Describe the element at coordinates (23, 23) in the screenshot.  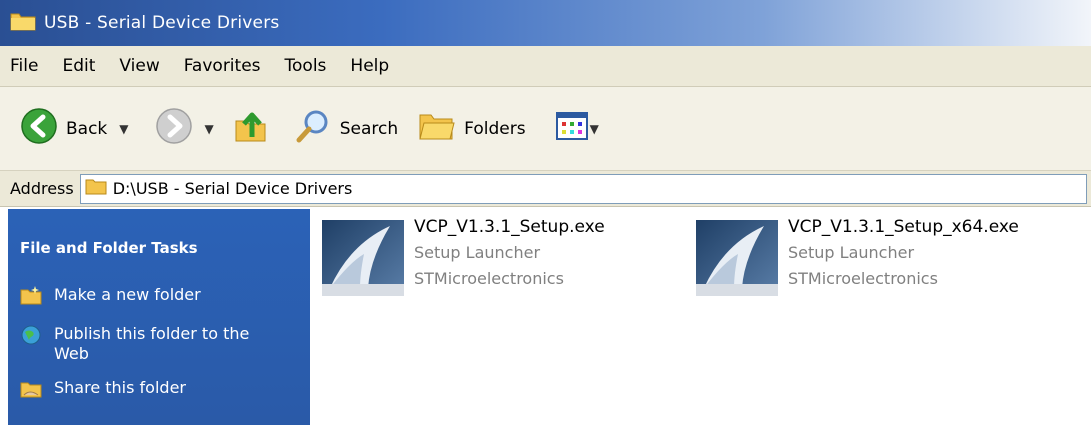
I see `folder-icon` at that location.